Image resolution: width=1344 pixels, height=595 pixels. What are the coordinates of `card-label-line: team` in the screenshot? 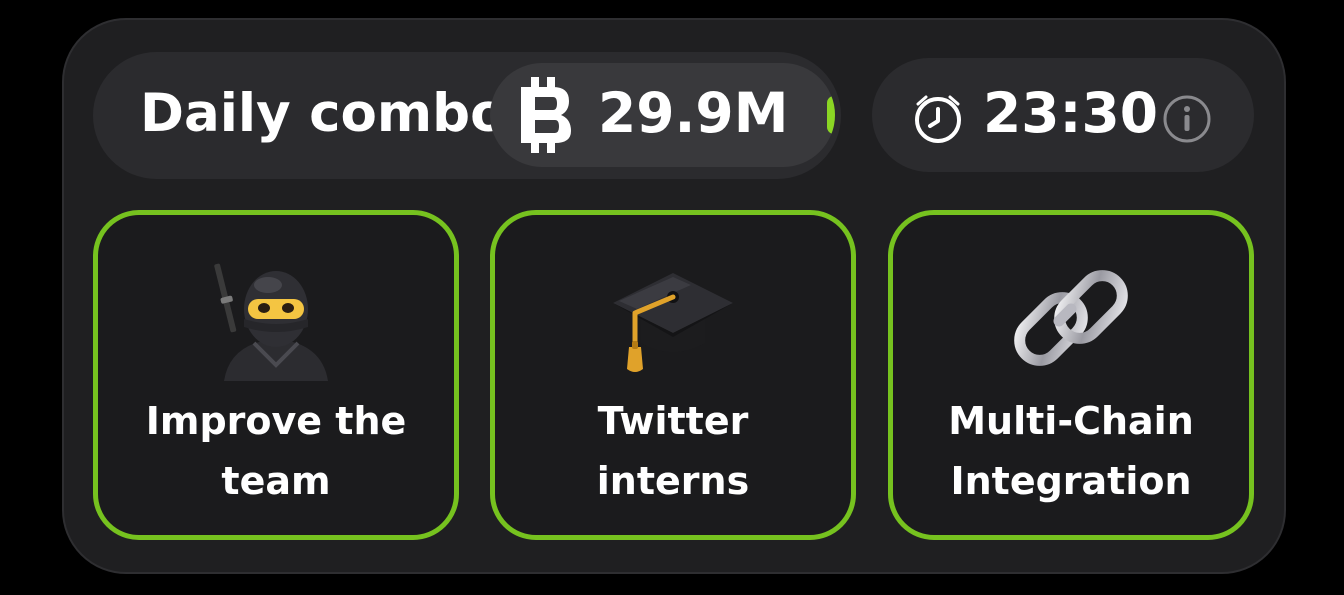 It's located at (276, 481).